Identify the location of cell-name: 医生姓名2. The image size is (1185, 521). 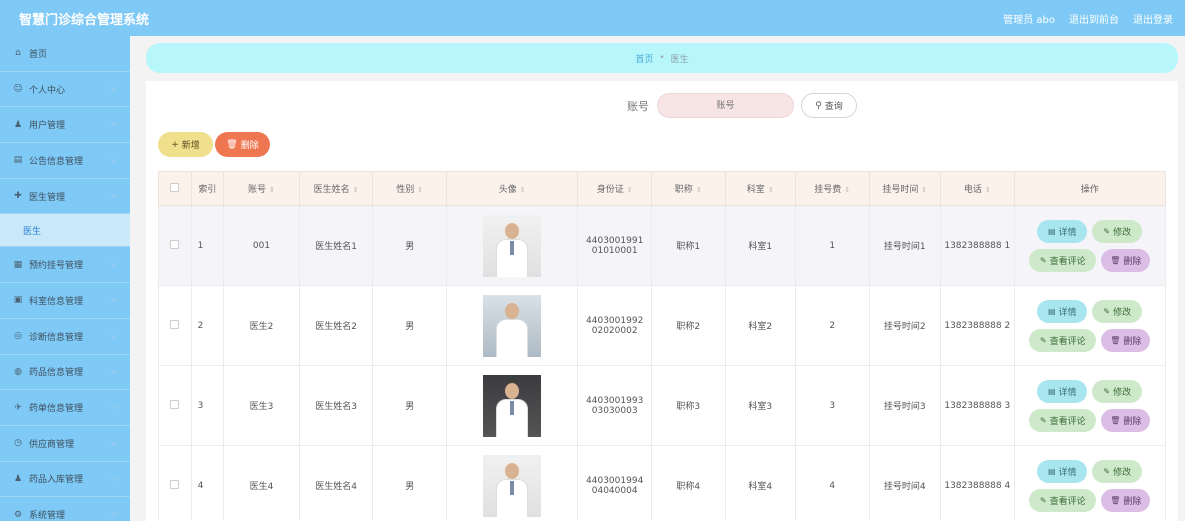
(336, 325).